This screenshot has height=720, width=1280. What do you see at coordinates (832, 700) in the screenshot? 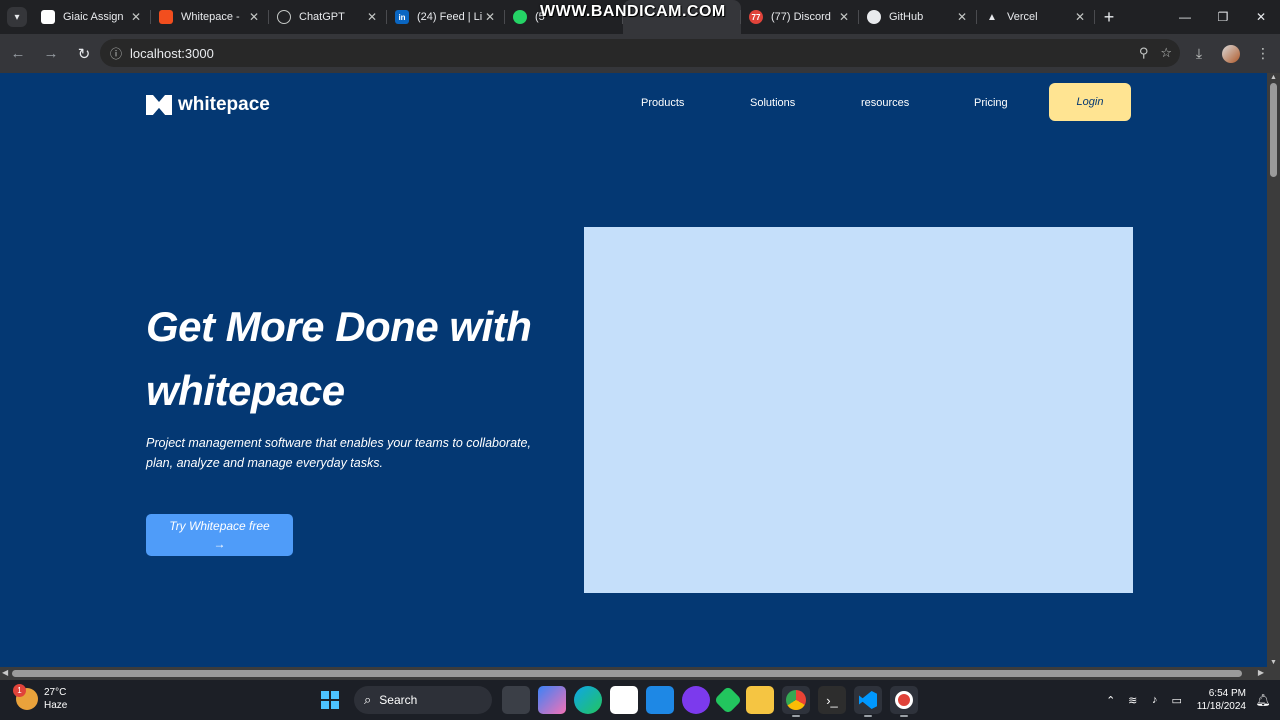
I see `terminal-icon: ›_` at bounding box center [832, 700].